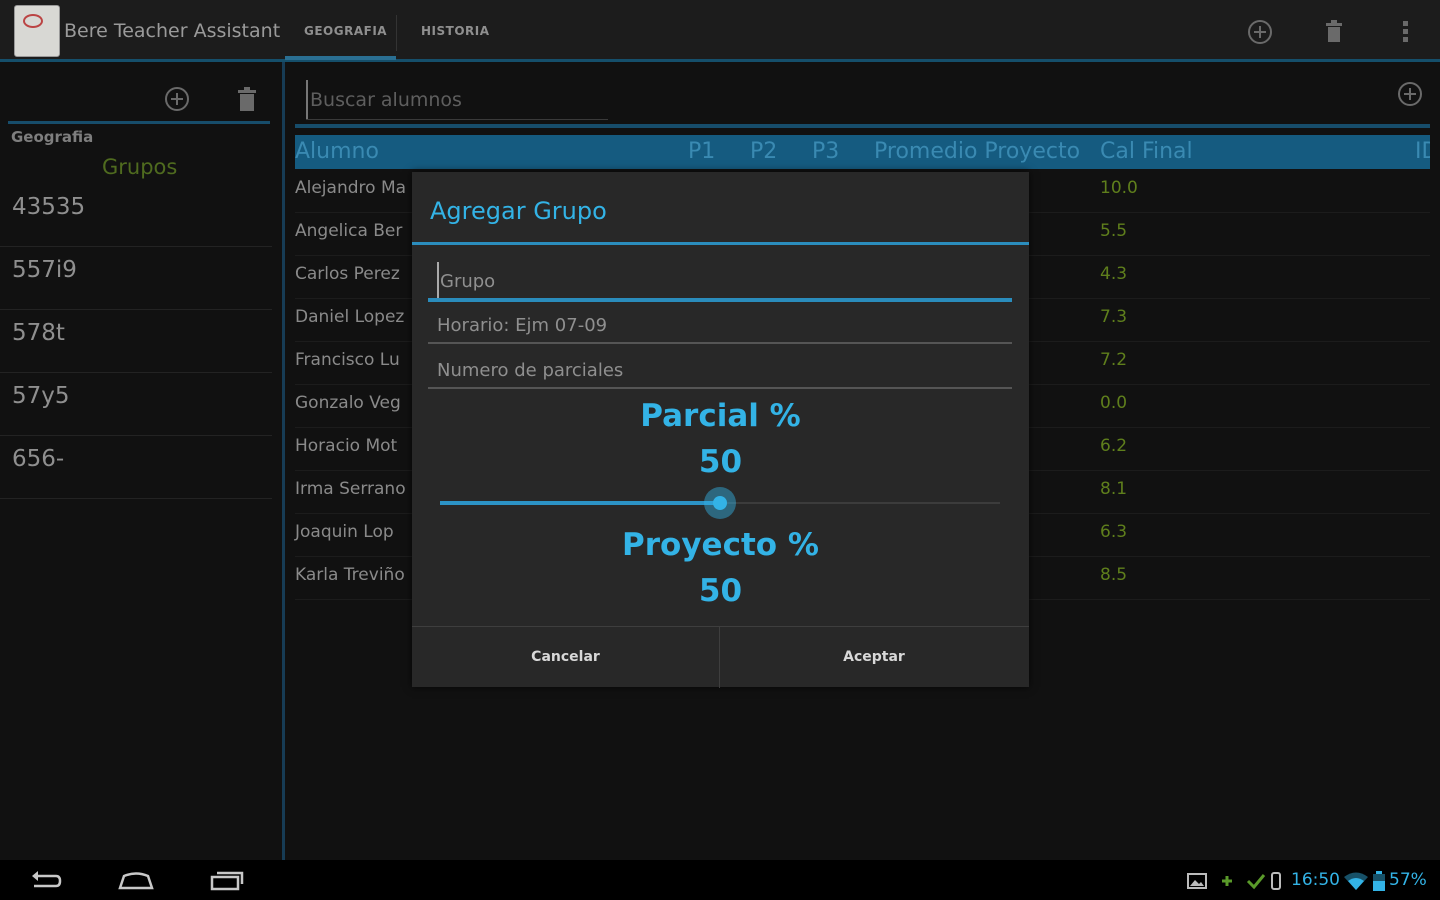 Image resolution: width=1440 pixels, height=900 pixels. I want to click on check-notification-icon, so click(1256, 882).